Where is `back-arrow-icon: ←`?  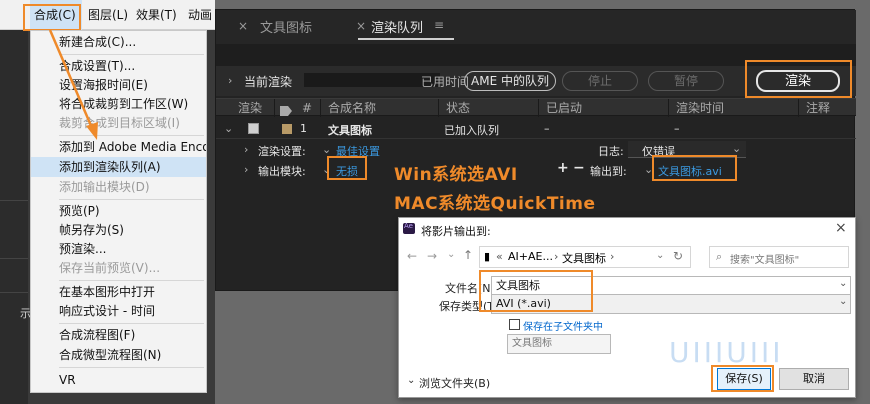
back-arrow-icon: ← is located at coordinates (412, 256).